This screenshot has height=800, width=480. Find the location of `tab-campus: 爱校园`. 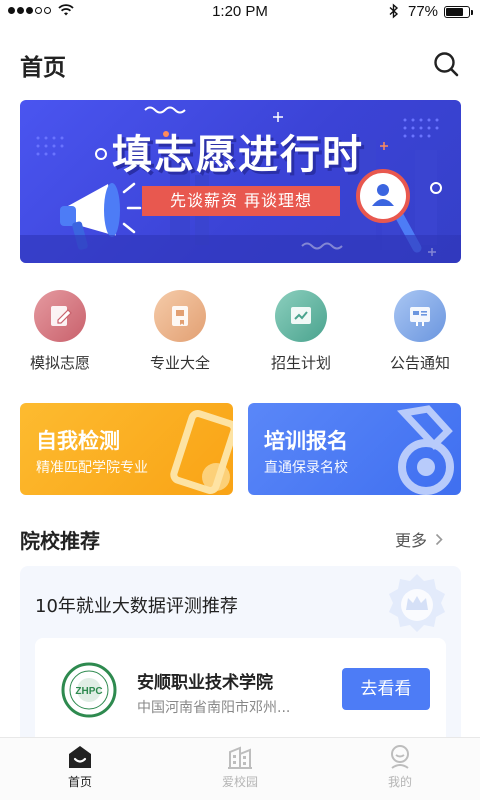

tab-campus: 爱校园 is located at coordinates (240, 767).